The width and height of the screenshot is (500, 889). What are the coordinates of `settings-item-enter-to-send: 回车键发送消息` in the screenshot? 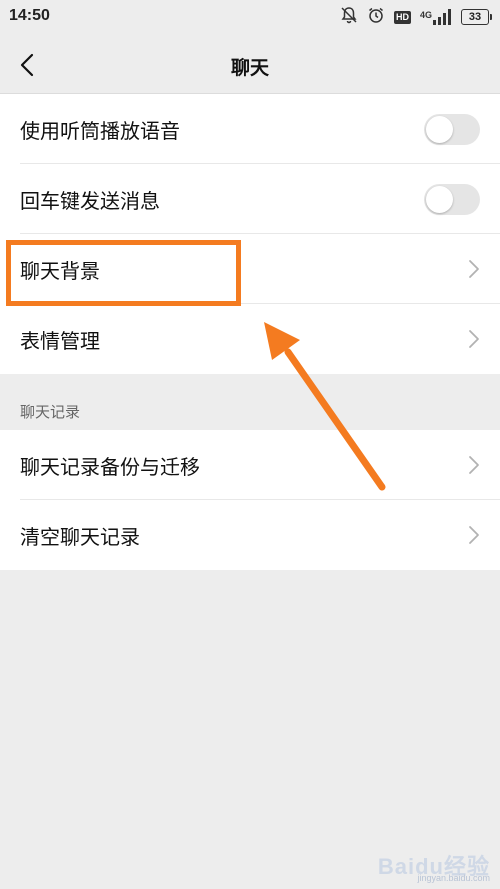 It's located at (250, 199).